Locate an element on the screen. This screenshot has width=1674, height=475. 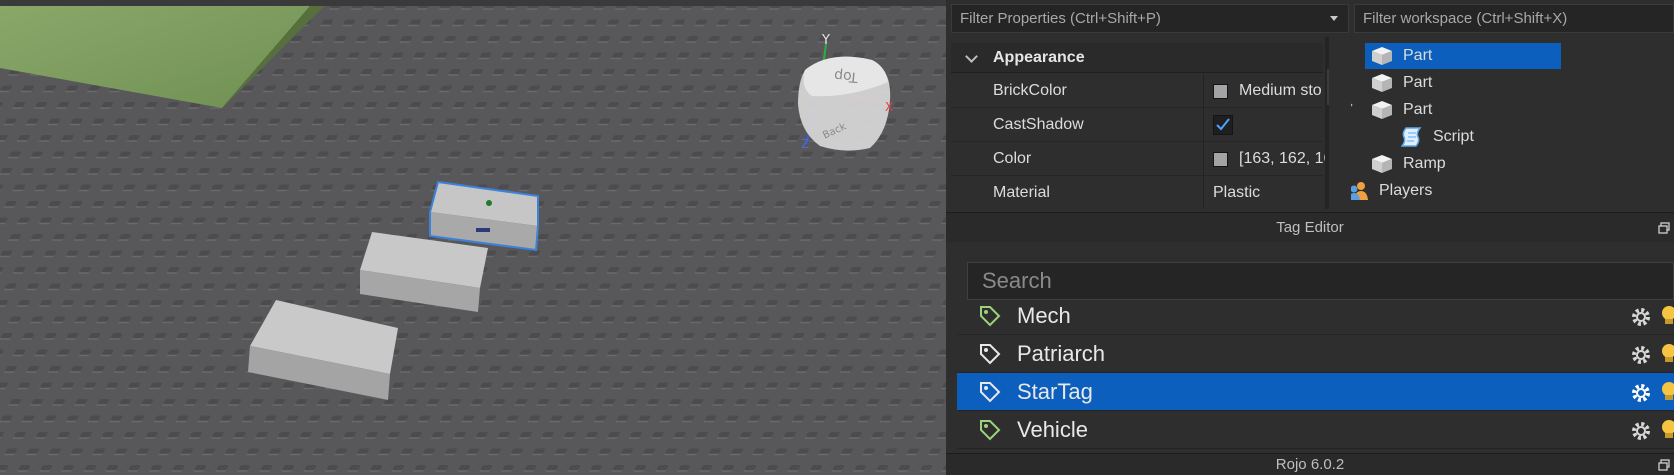
explorer-filter-placeholder: Filter workspace (Ctrl+Shift+X) is located at coordinates (1465, 18).